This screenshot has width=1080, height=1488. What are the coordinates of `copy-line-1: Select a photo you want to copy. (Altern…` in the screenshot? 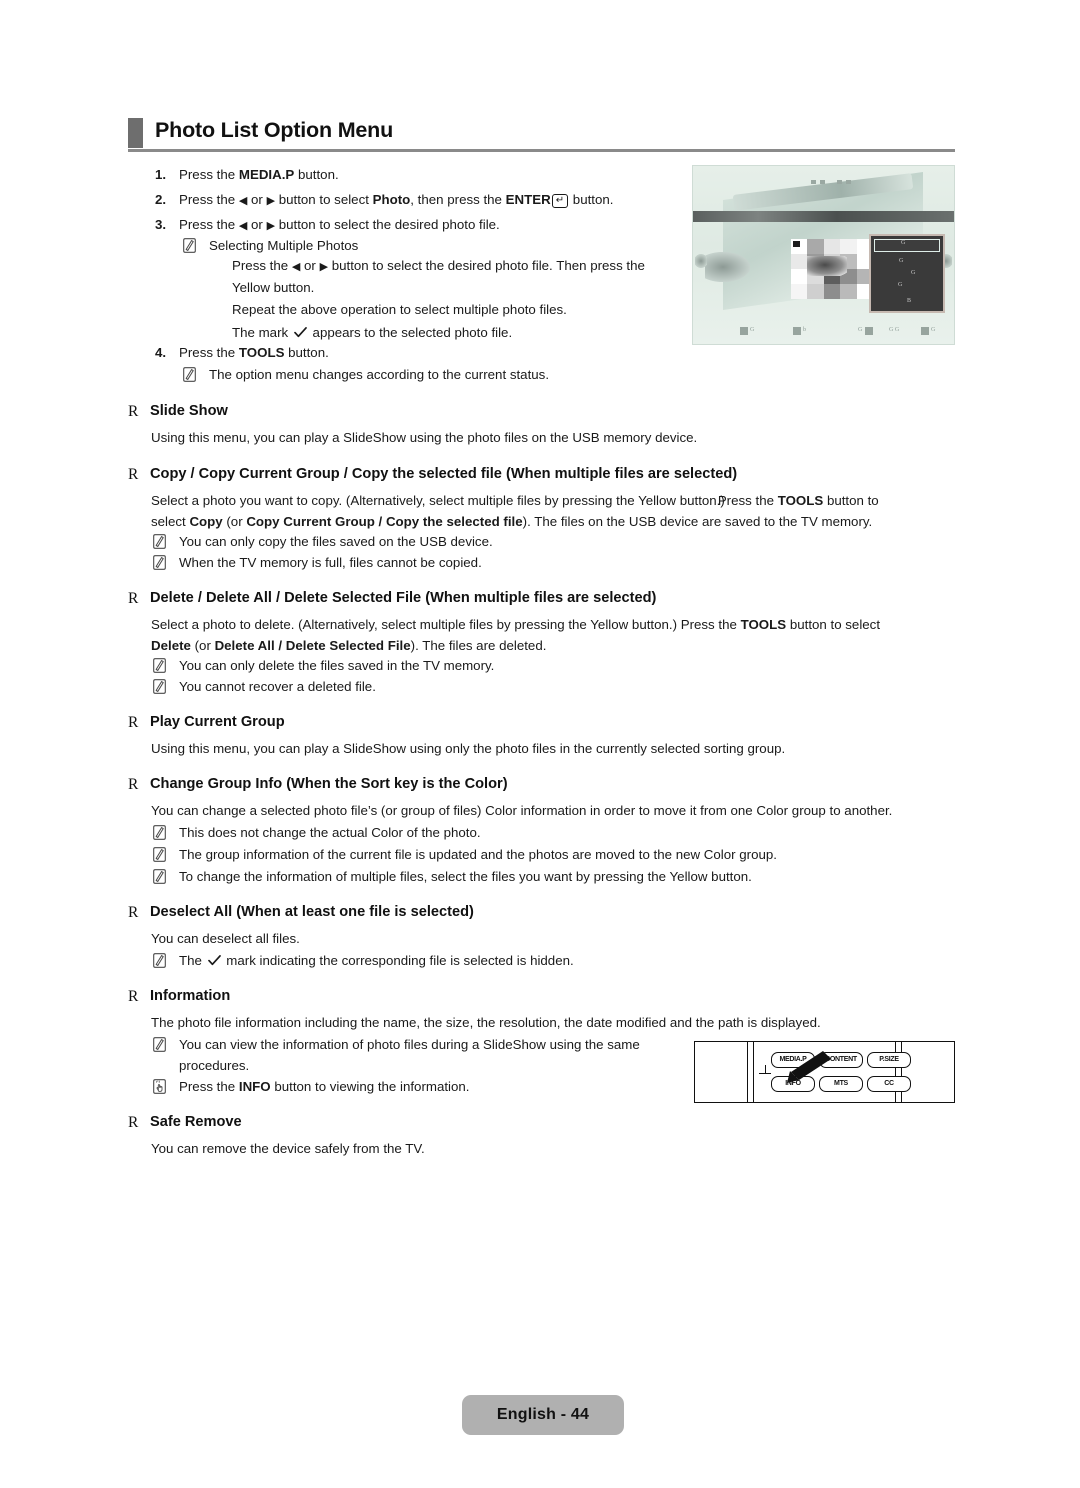 It's located at (515, 500).